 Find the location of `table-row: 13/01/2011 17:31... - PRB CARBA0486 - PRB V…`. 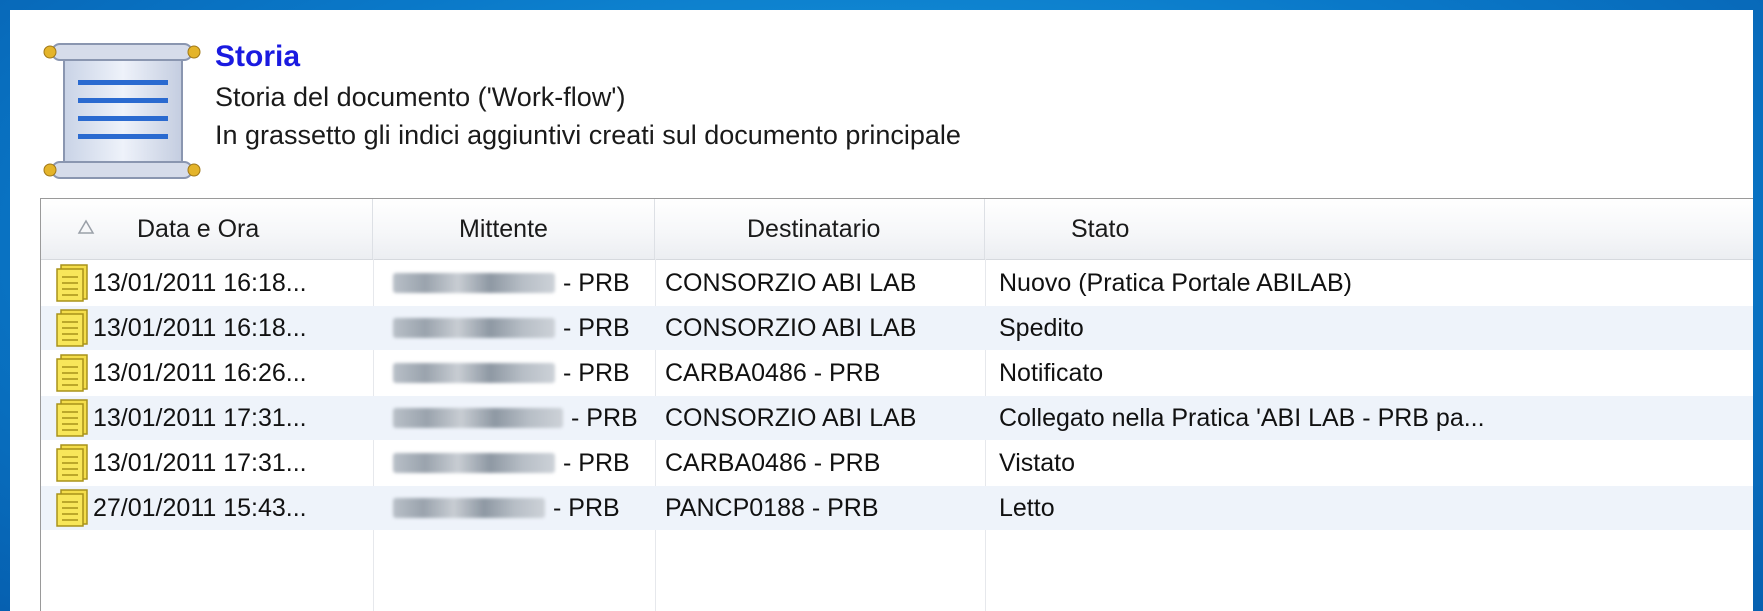

table-row: 13/01/2011 17:31... - PRB CARBA0486 - PRB V… is located at coordinates (897, 463).